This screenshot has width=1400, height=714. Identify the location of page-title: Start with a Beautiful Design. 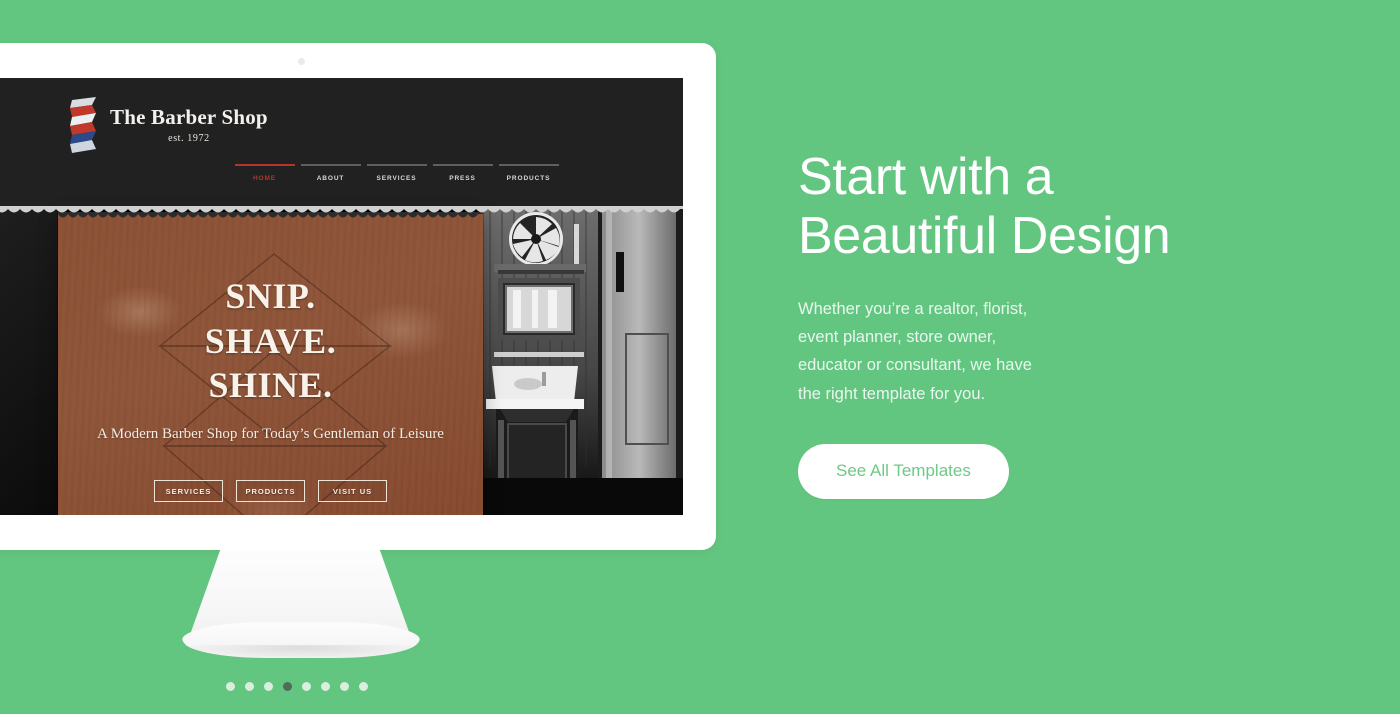
(1008, 207).